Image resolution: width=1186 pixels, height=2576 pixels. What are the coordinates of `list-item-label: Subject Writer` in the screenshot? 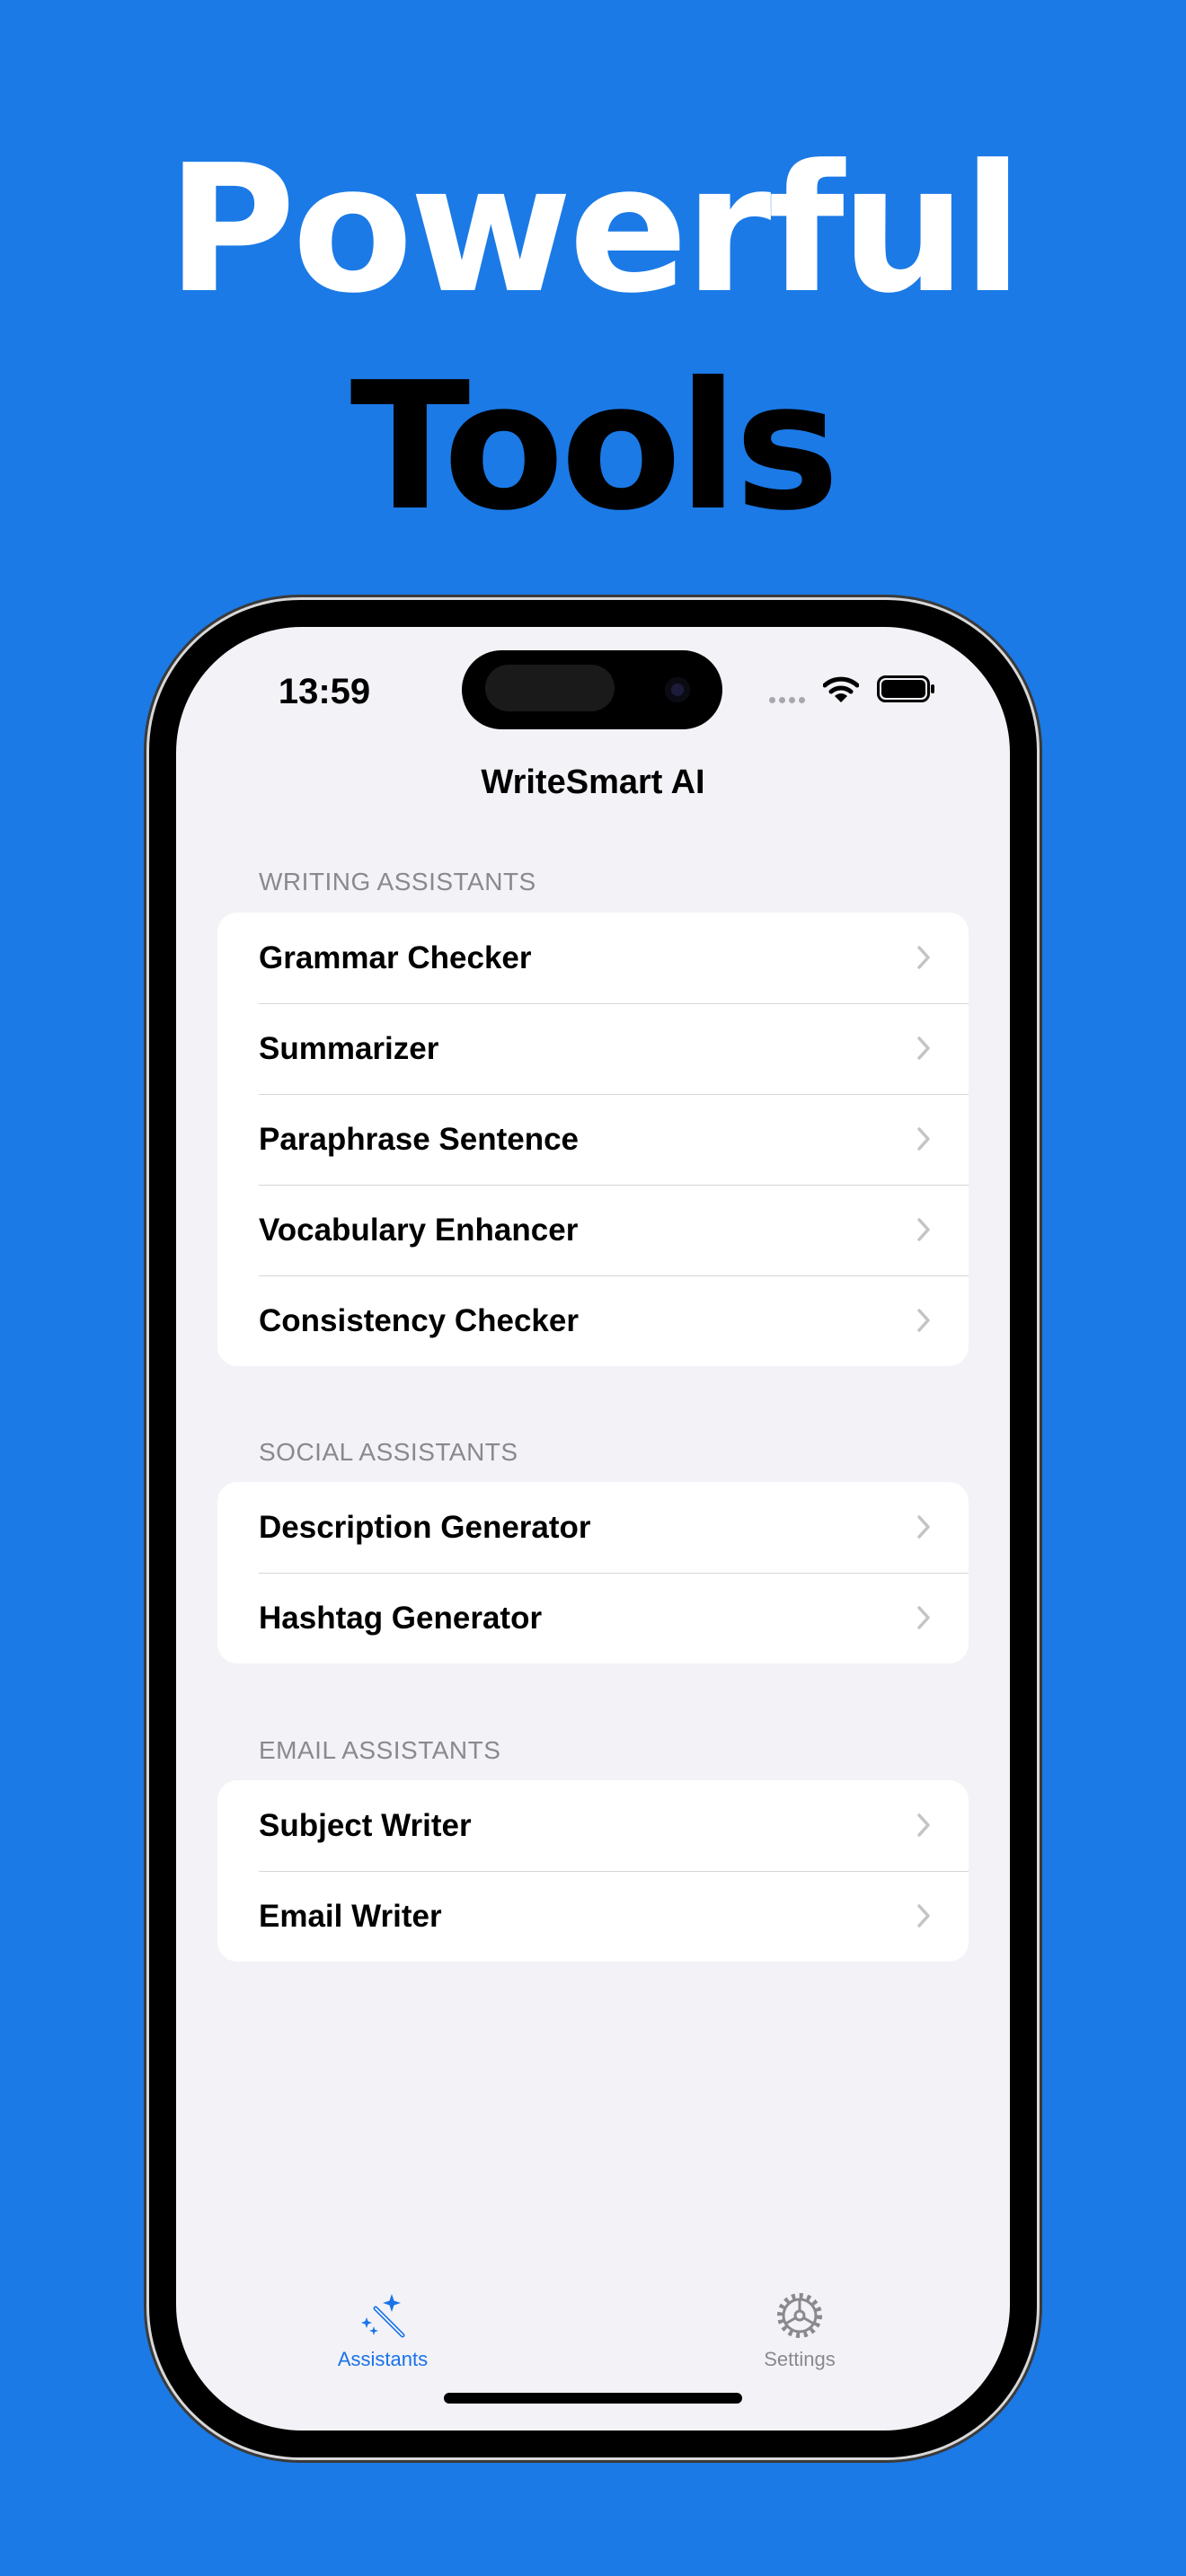 It's located at (365, 1825).